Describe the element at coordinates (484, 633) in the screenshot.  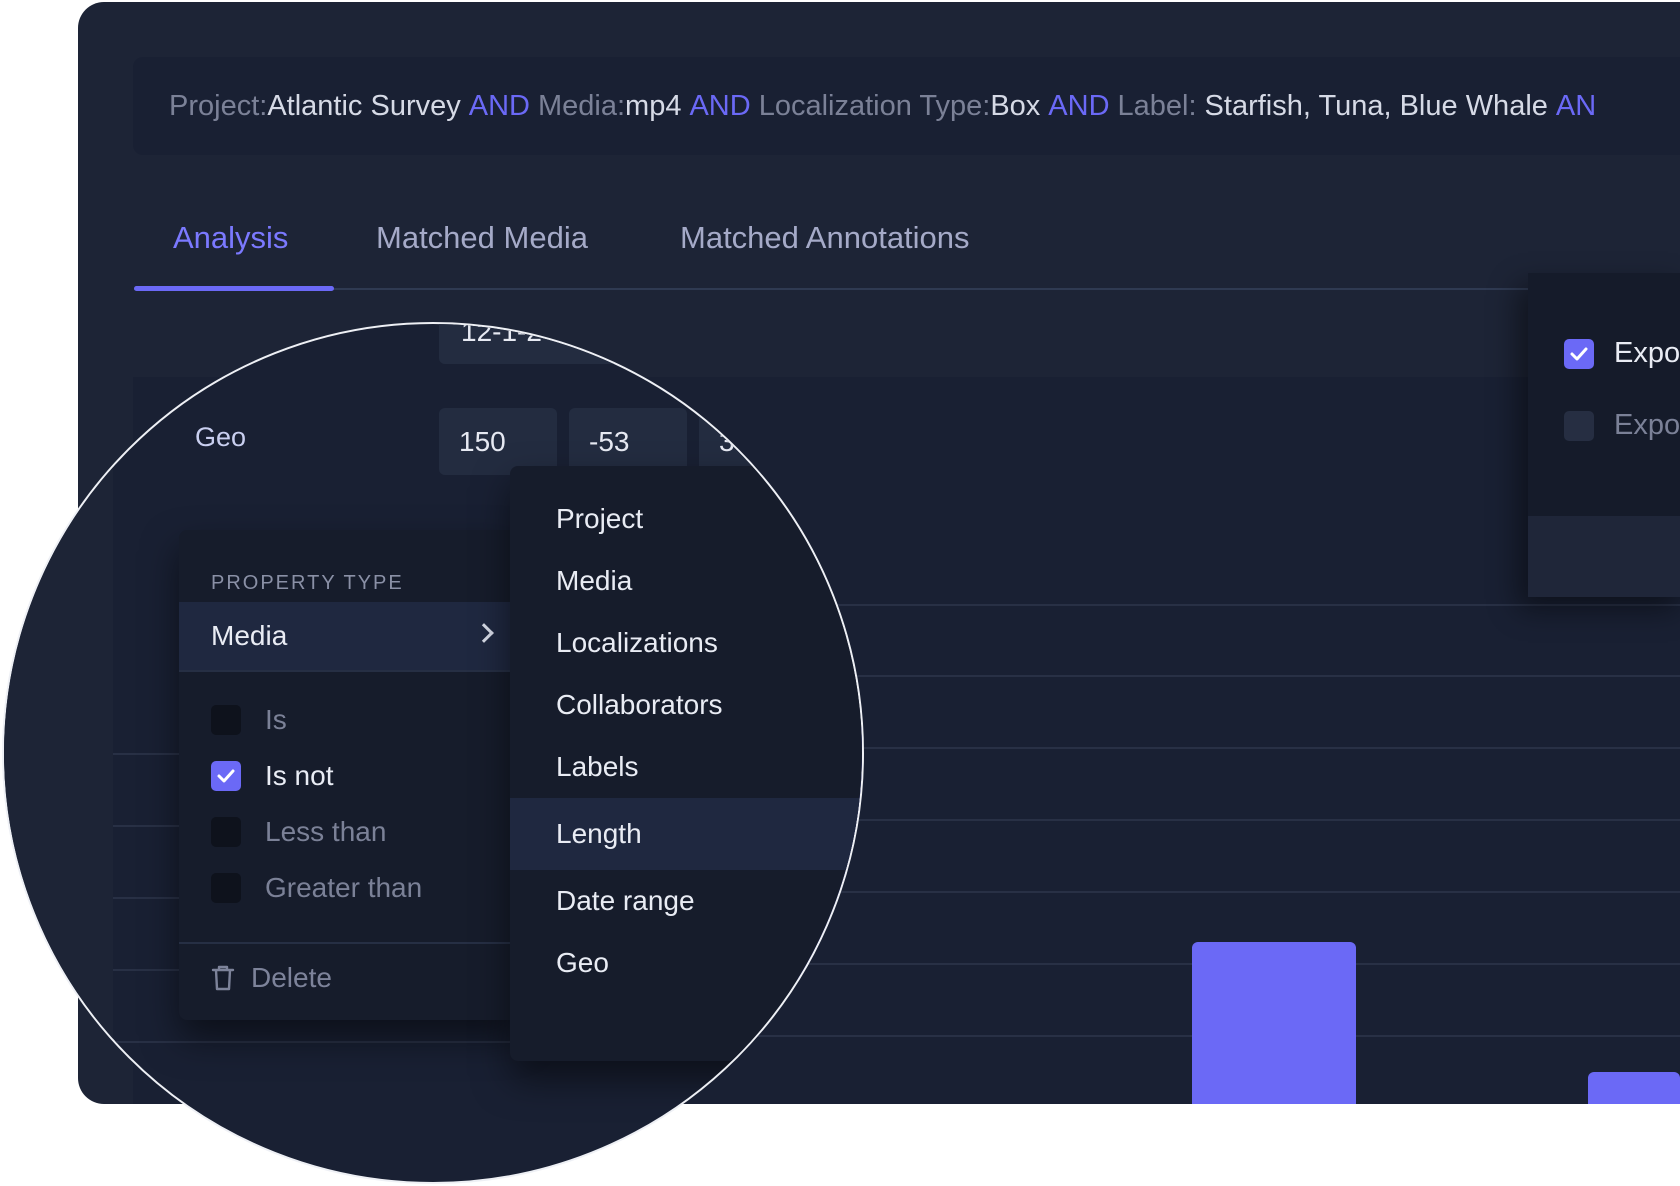
I see `chevron-right-icon` at that location.